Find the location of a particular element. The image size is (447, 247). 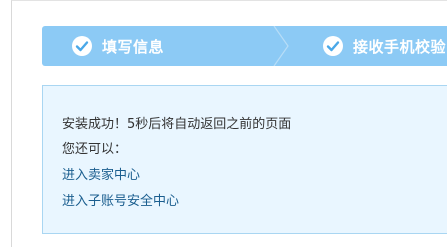

step-label: 接收手机校验 is located at coordinates (400, 46).